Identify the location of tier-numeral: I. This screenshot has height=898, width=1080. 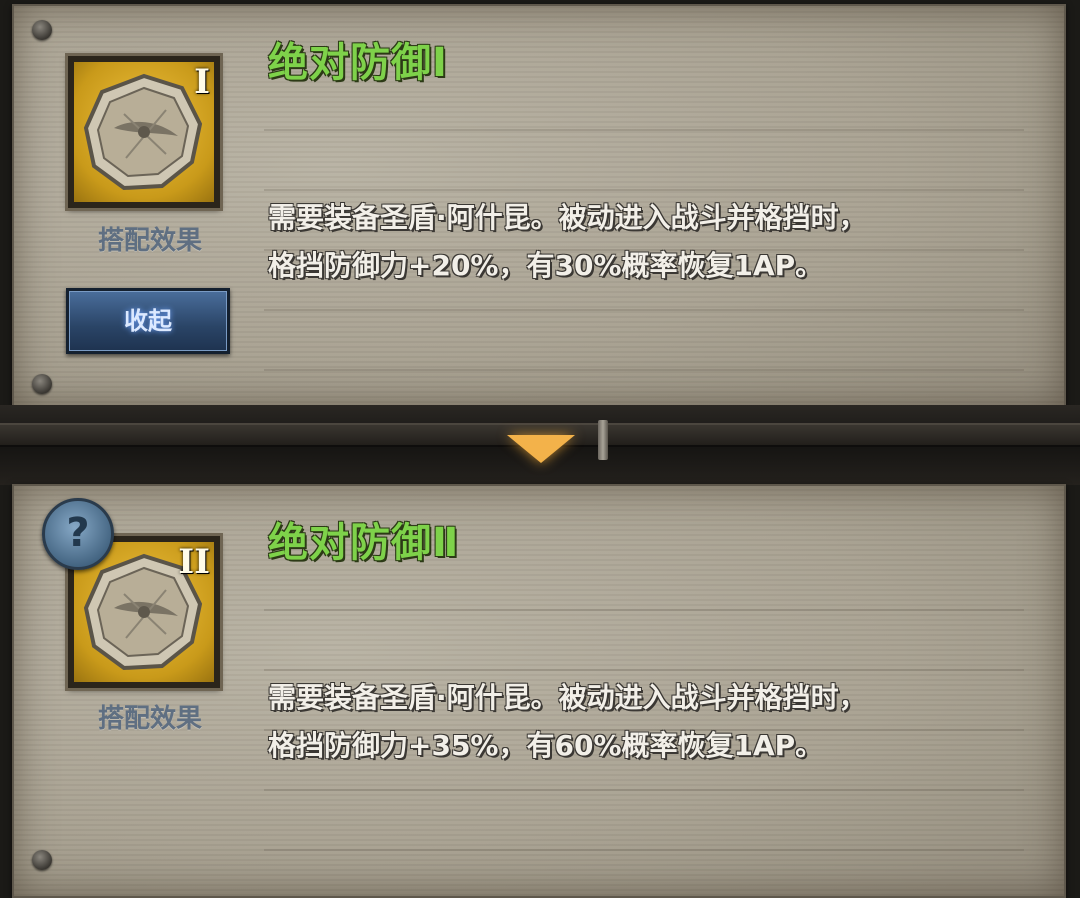
(202, 82).